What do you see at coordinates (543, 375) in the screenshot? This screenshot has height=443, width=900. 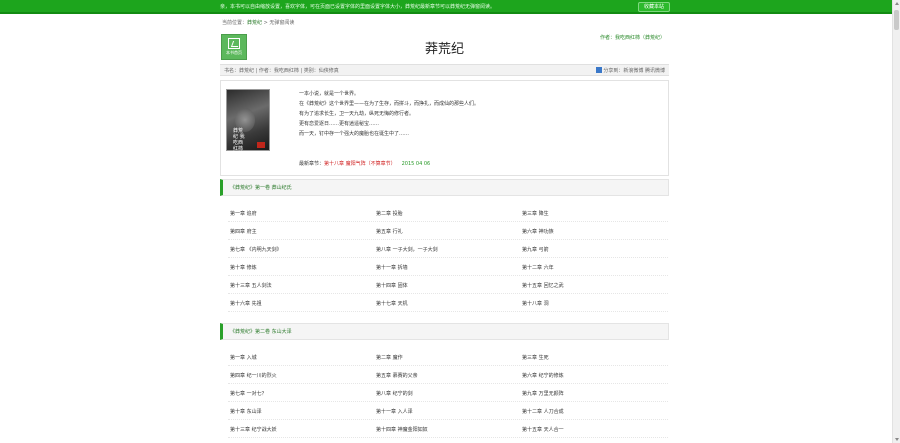 I see `chapter-link: 第六章 纪宁的修炼` at bounding box center [543, 375].